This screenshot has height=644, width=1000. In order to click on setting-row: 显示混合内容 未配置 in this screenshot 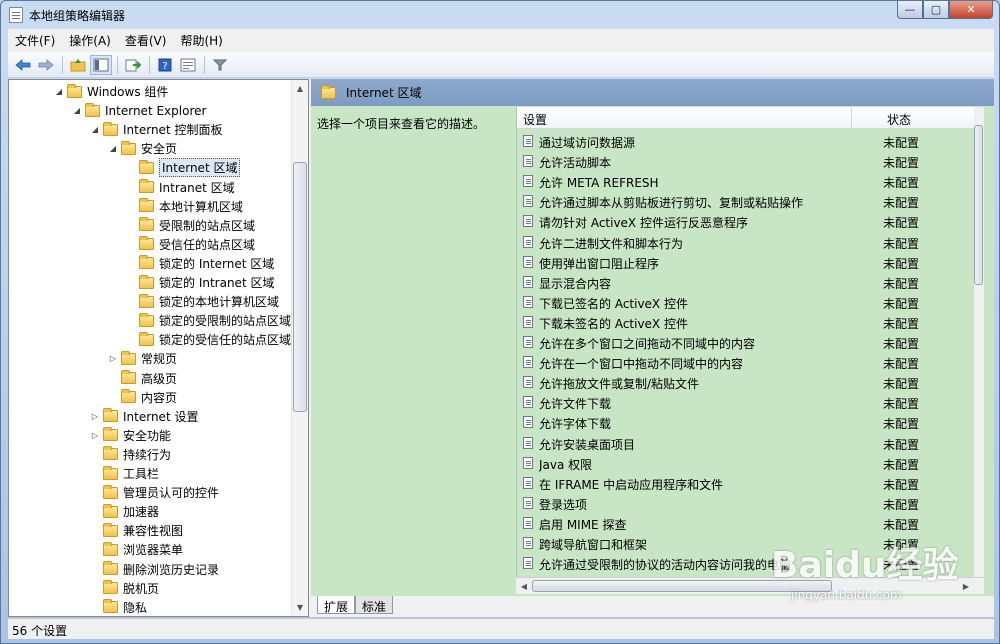, I will do `click(746, 282)`.